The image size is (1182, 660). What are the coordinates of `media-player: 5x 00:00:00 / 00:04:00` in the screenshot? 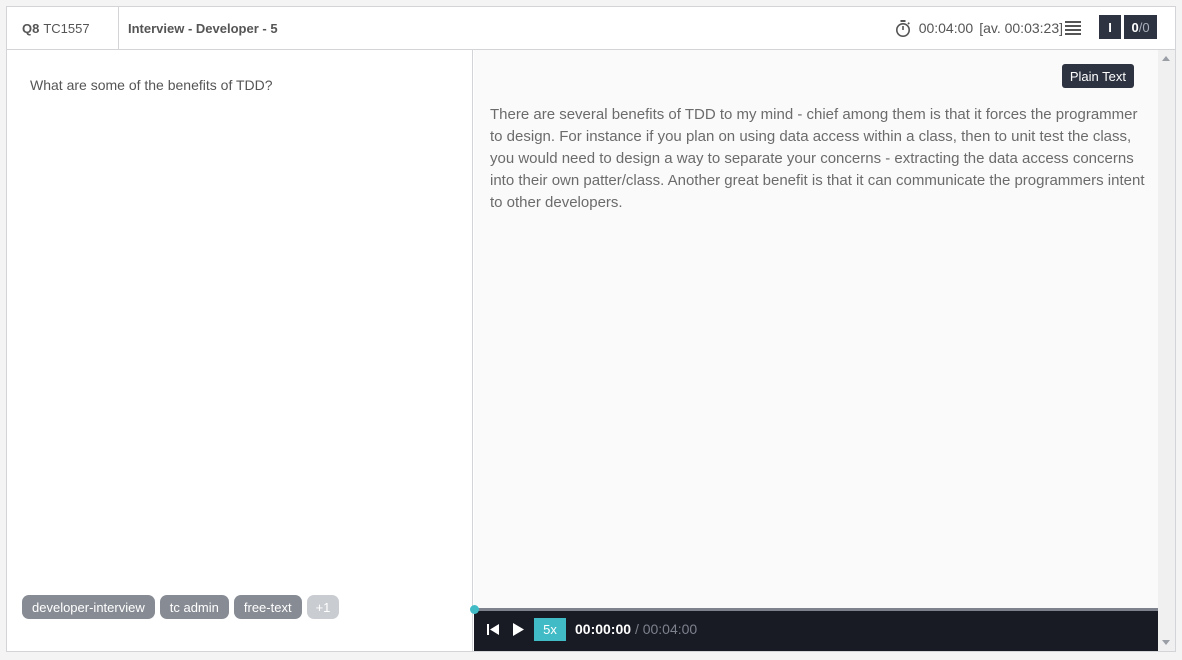 It's located at (814, 628).